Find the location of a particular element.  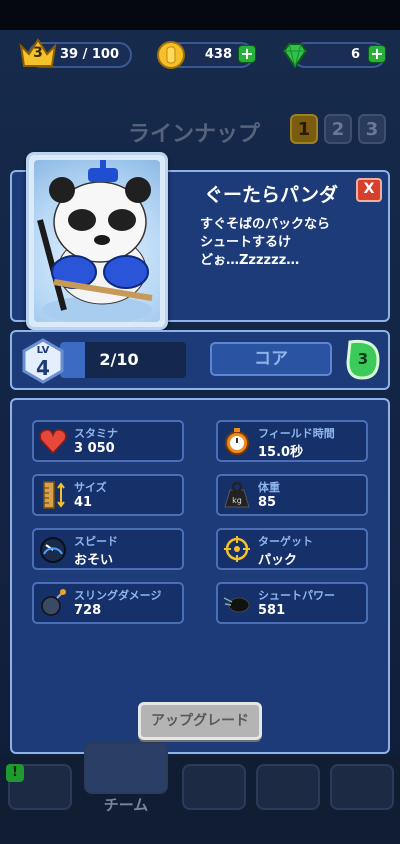

nav-events is located at coordinates (362, 787).